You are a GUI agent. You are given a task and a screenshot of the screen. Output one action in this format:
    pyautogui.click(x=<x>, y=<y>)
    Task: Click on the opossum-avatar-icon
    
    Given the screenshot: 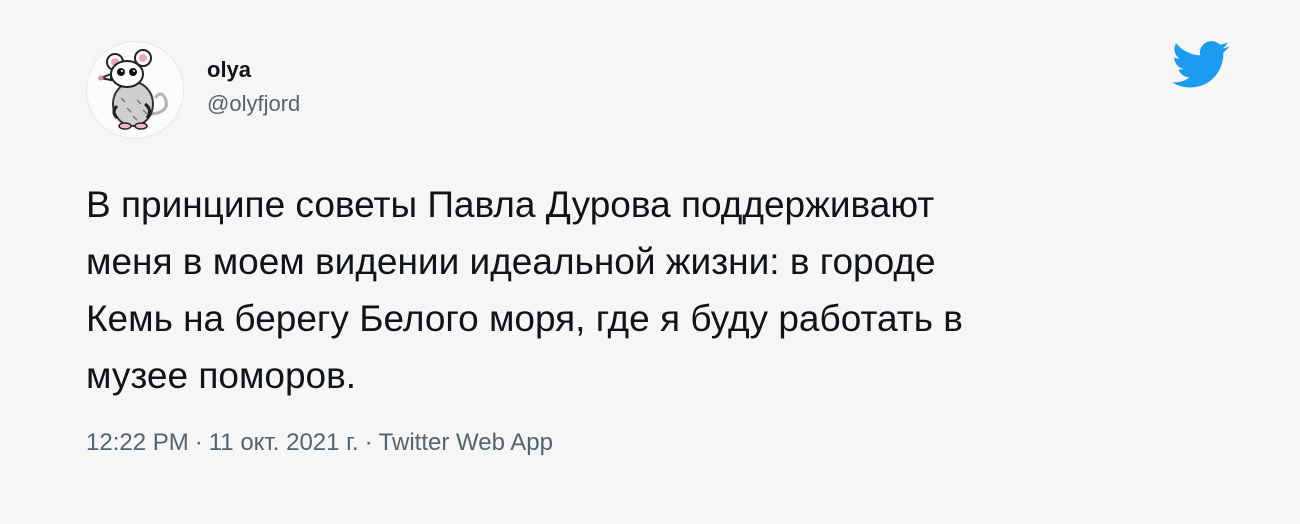 What is the action you would take?
    pyautogui.click(x=132, y=89)
    